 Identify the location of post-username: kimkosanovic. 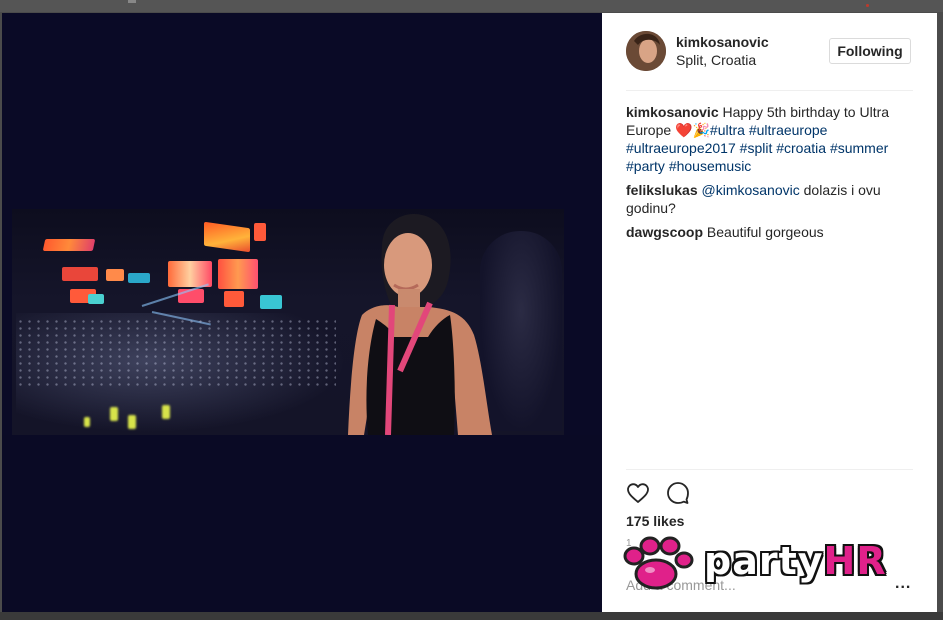
(722, 42).